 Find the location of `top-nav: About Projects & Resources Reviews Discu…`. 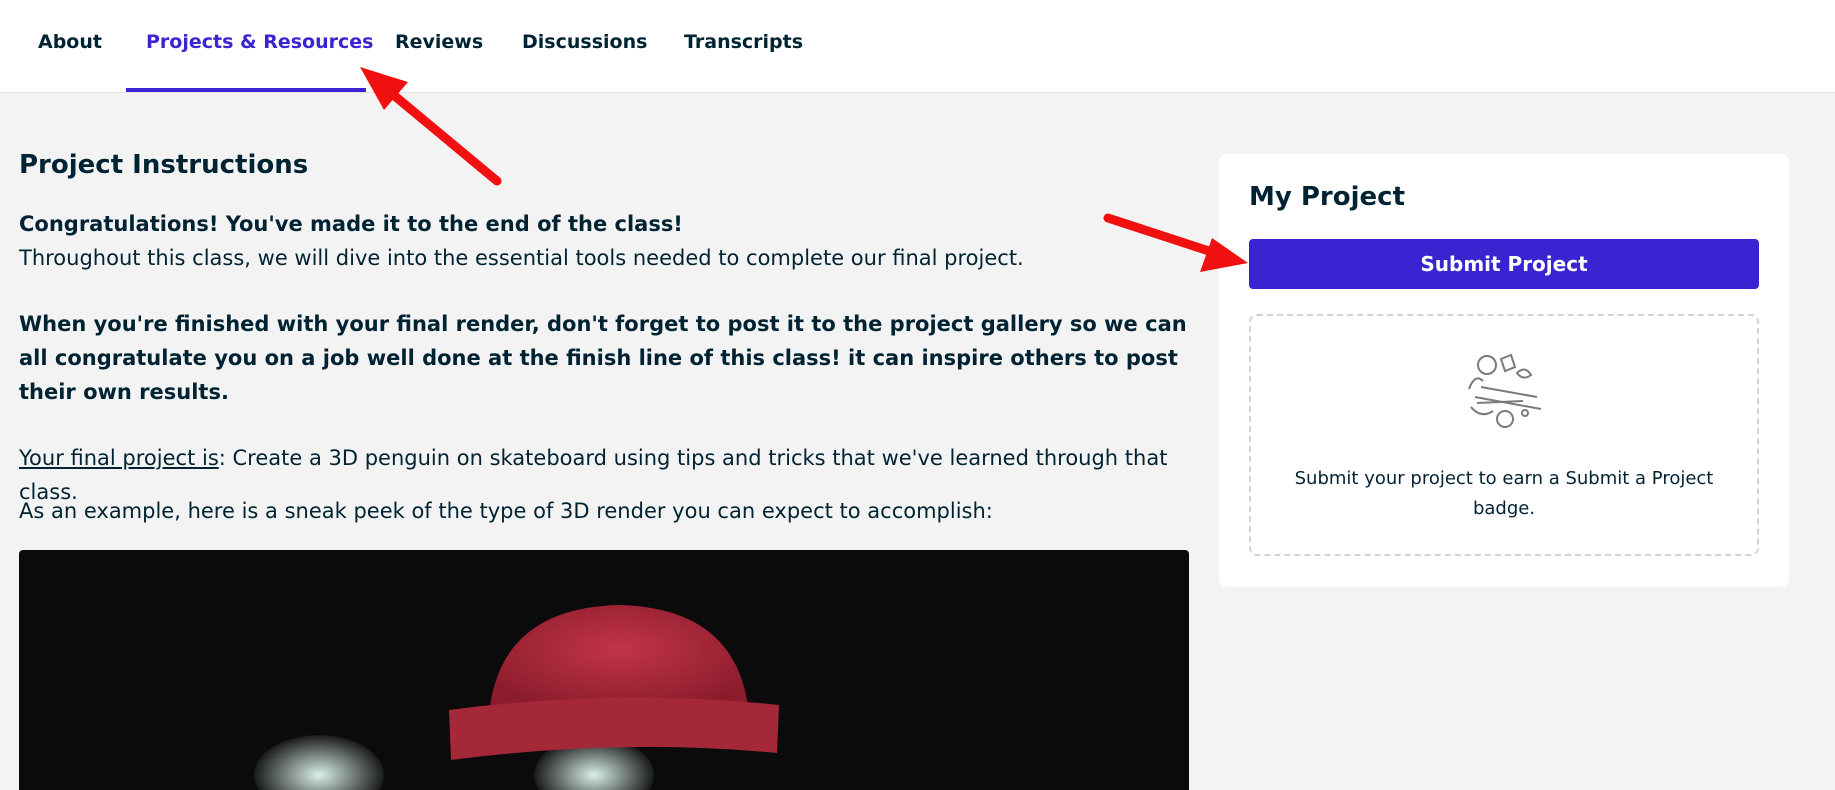

top-nav: About Projects & Resources Reviews Discu… is located at coordinates (917, 46).